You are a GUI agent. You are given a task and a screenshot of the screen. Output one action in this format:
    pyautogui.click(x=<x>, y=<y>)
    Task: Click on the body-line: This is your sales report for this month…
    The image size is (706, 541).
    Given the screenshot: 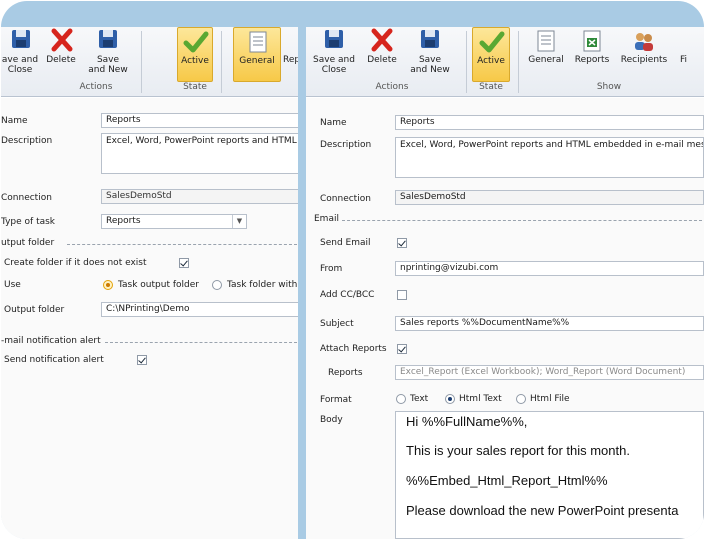 What is the action you would take?
    pyautogui.click(x=518, y=450)
    